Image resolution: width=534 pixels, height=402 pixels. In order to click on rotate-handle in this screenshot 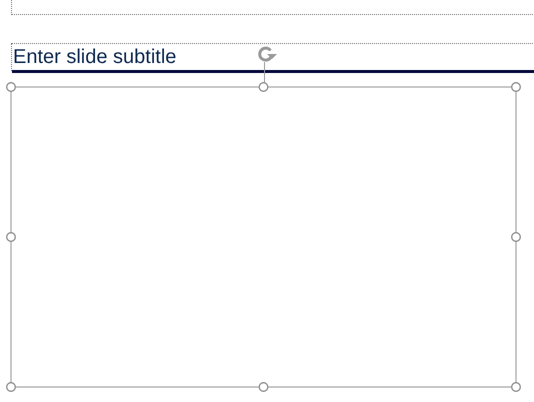, I will do `click(267, 54)`.